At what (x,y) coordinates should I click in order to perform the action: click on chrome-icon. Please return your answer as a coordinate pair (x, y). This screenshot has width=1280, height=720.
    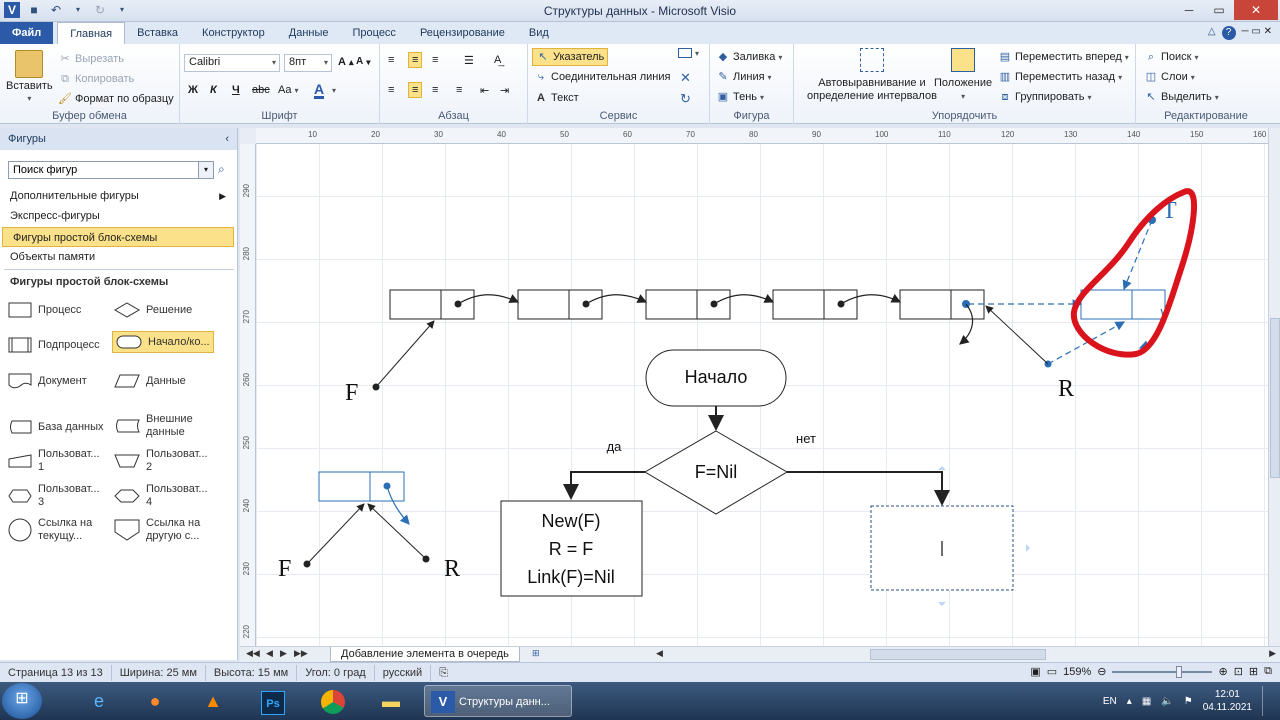
    Looking at the image, I should click on (333, 701).